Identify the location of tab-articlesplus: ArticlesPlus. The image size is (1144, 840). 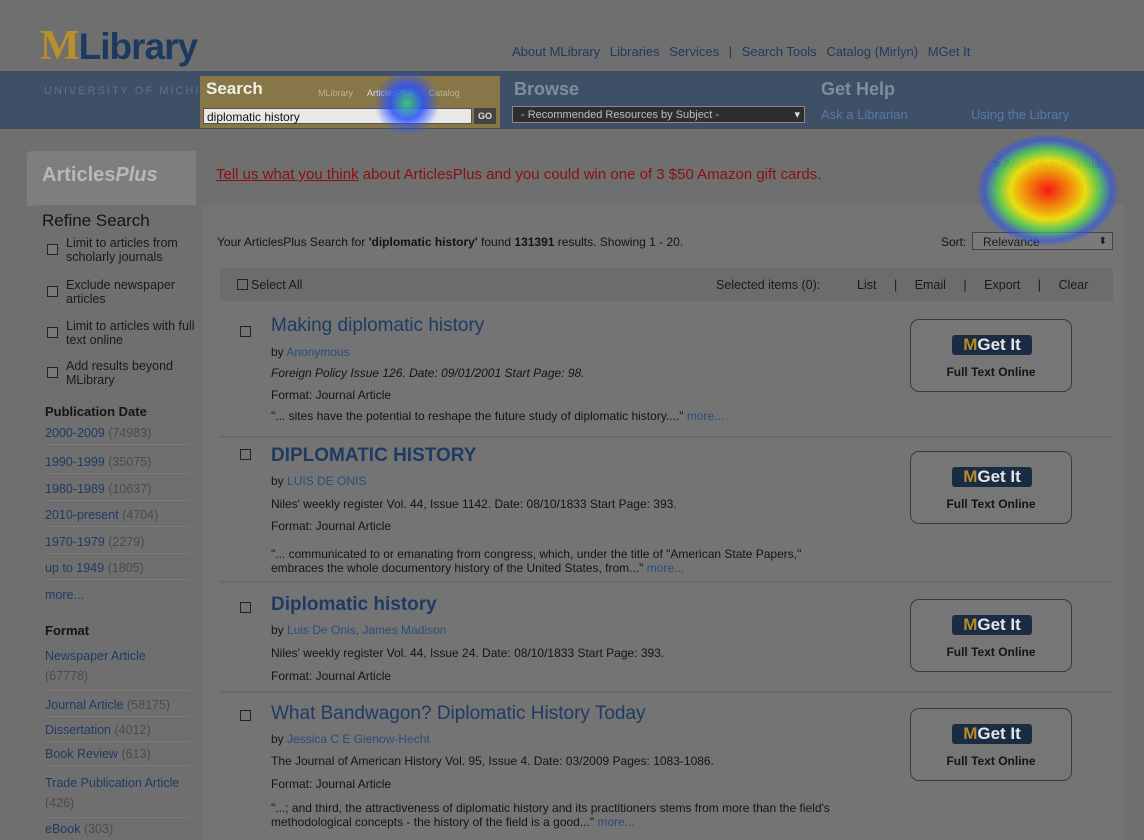
(390, 93).